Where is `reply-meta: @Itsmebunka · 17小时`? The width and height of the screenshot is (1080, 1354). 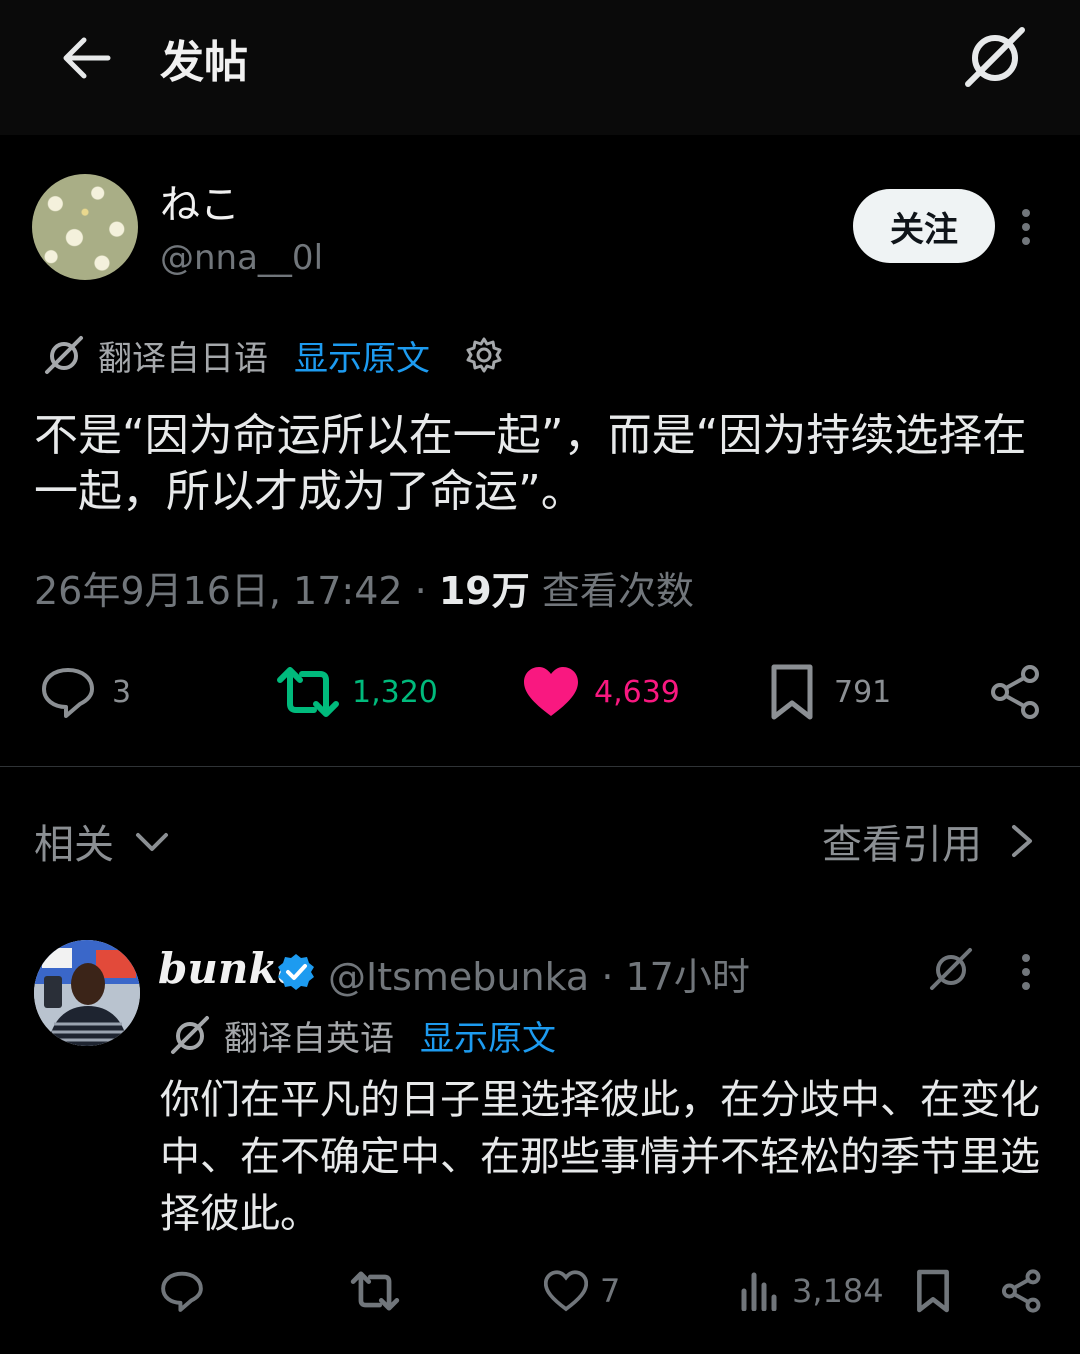 reply-meta: @Itsmebunka · 17小时 is located at coordinates (539, 973).